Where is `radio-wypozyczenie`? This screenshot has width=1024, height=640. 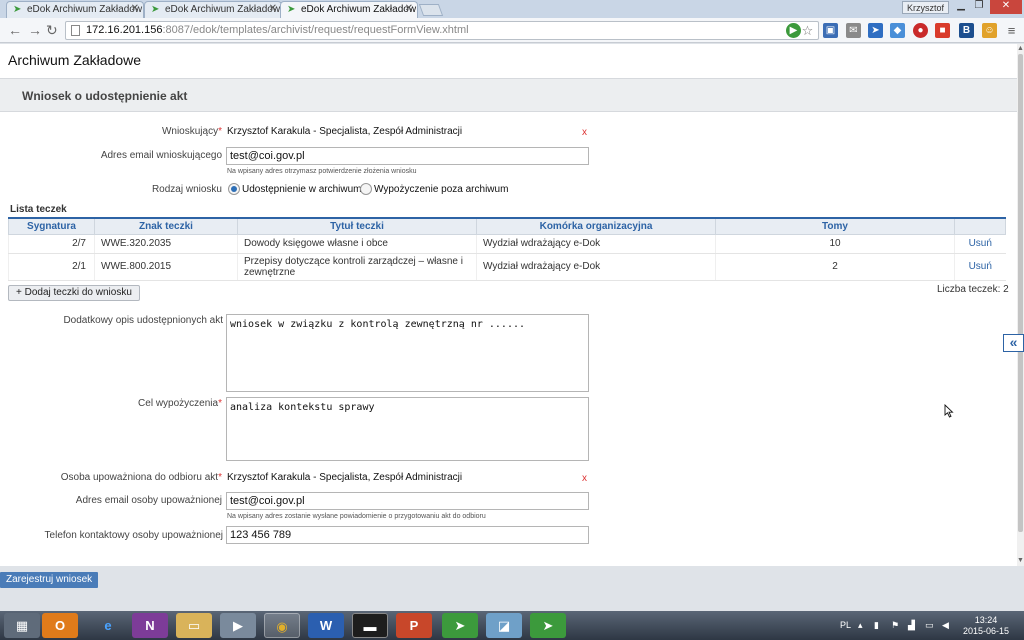 radio-wypozyczenie is located at coordinates (366, 189).